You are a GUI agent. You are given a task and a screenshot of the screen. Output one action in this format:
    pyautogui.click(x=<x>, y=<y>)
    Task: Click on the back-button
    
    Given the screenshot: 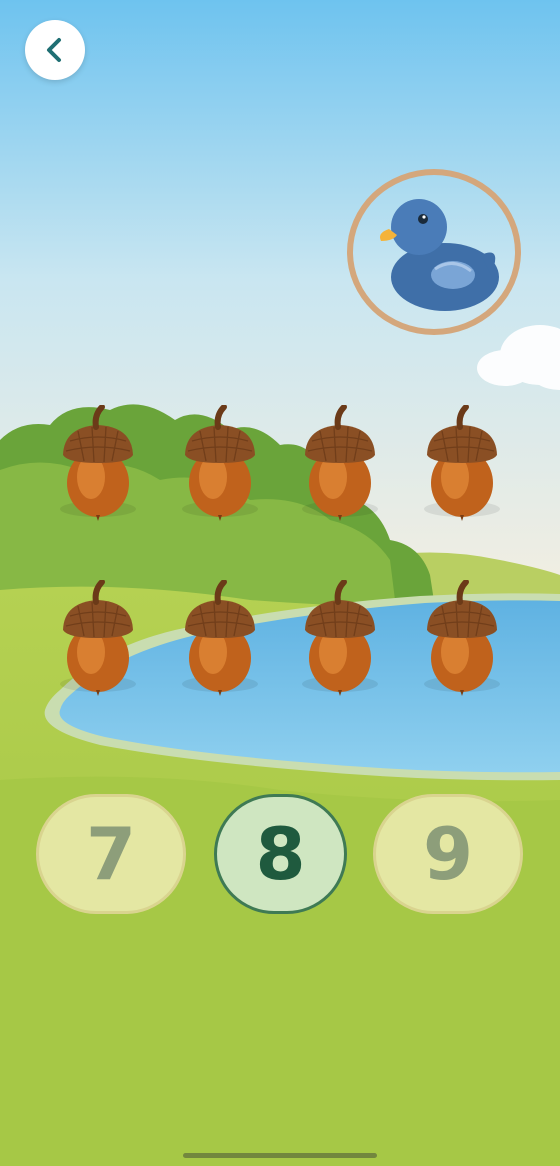 What is the action you would take?
    pyautogui.click(x=55, y=50)
    